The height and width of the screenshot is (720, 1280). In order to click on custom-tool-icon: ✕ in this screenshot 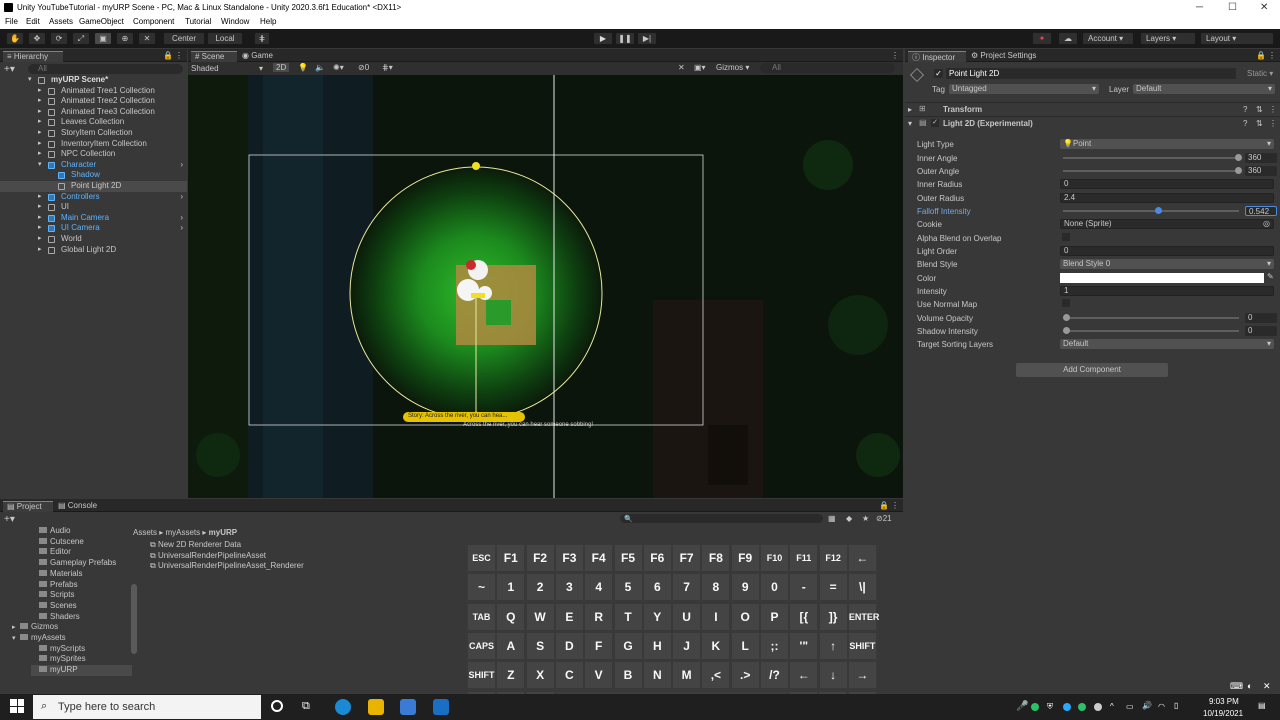, I will do `click(147, 38)`.